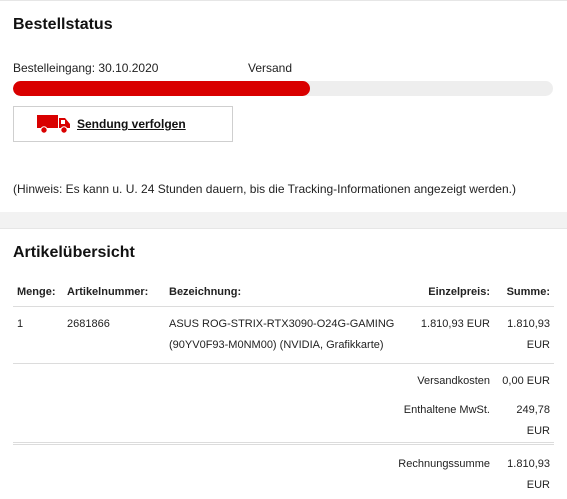 The width and height of the screenshot is (567, 499). I want to click on total-row: Rechnungssumme 1.810,93 EUR, so click(283, 468).